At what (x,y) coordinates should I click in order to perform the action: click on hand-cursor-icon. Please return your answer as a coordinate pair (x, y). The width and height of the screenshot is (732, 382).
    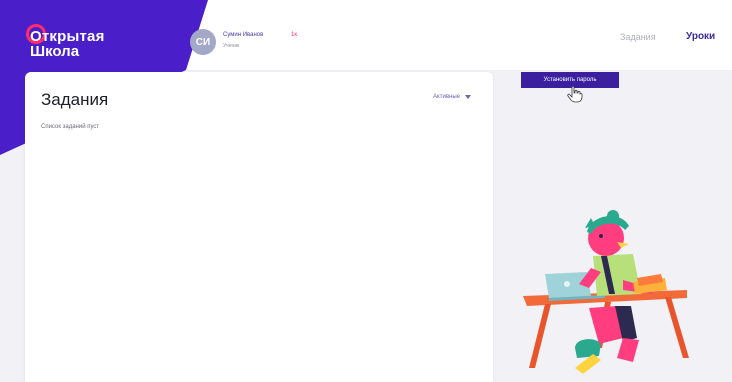
    Looking at the image, I should click on (575, 94).